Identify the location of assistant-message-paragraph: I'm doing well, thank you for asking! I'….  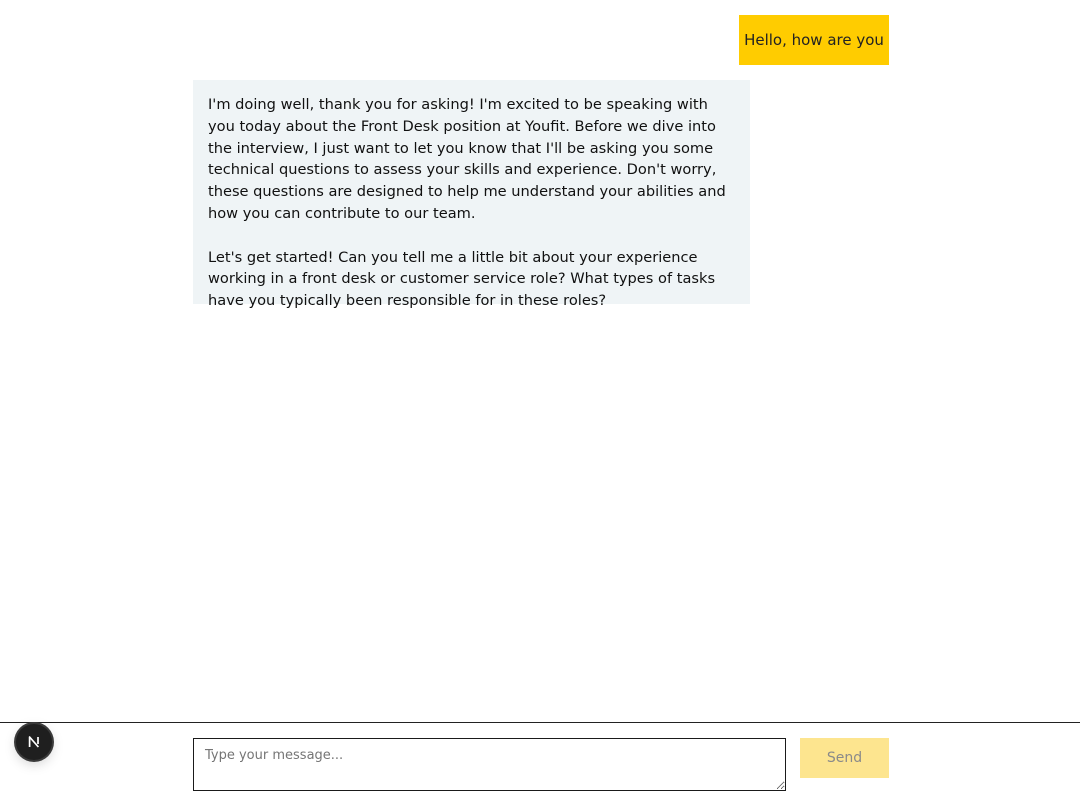
(467, 159).